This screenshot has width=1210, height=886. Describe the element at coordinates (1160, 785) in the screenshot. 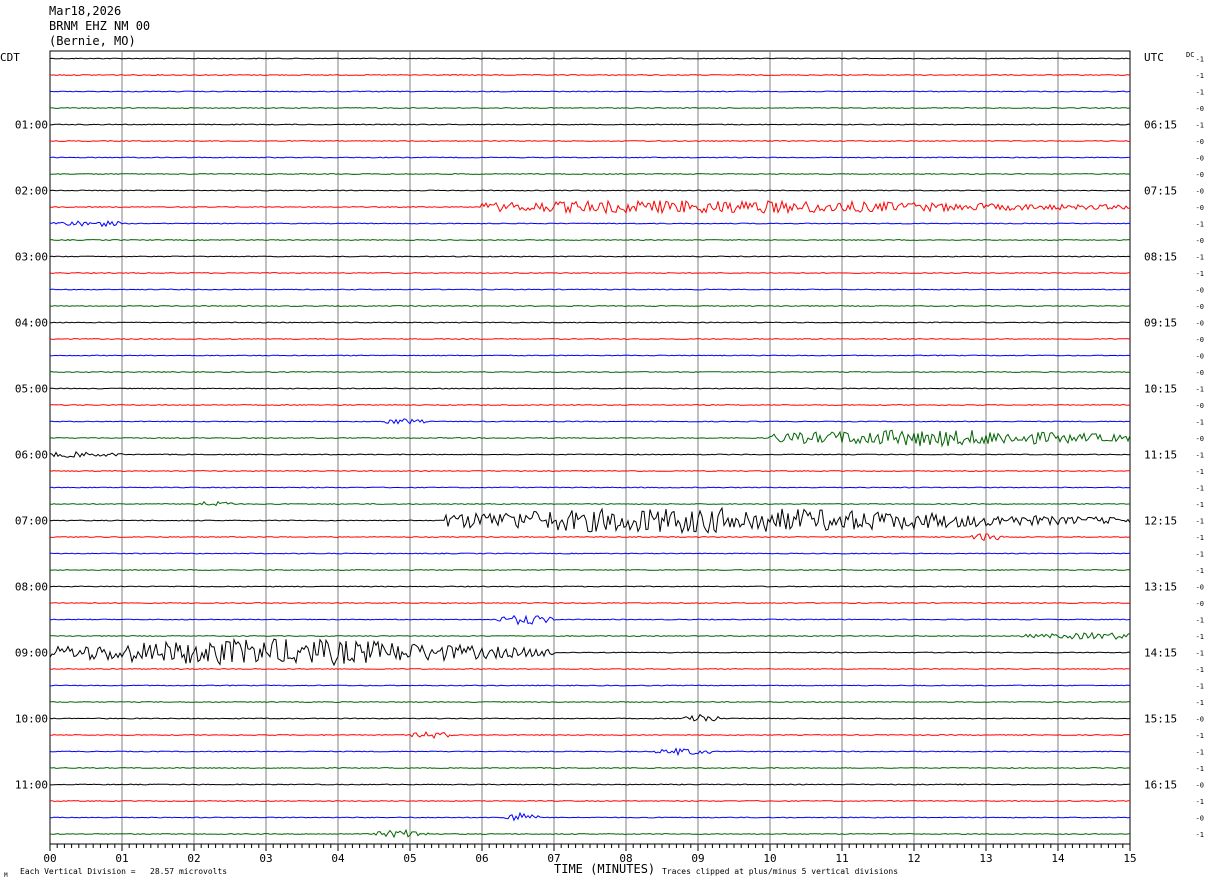

I see `utc-label-1615: 16:15` at that location.